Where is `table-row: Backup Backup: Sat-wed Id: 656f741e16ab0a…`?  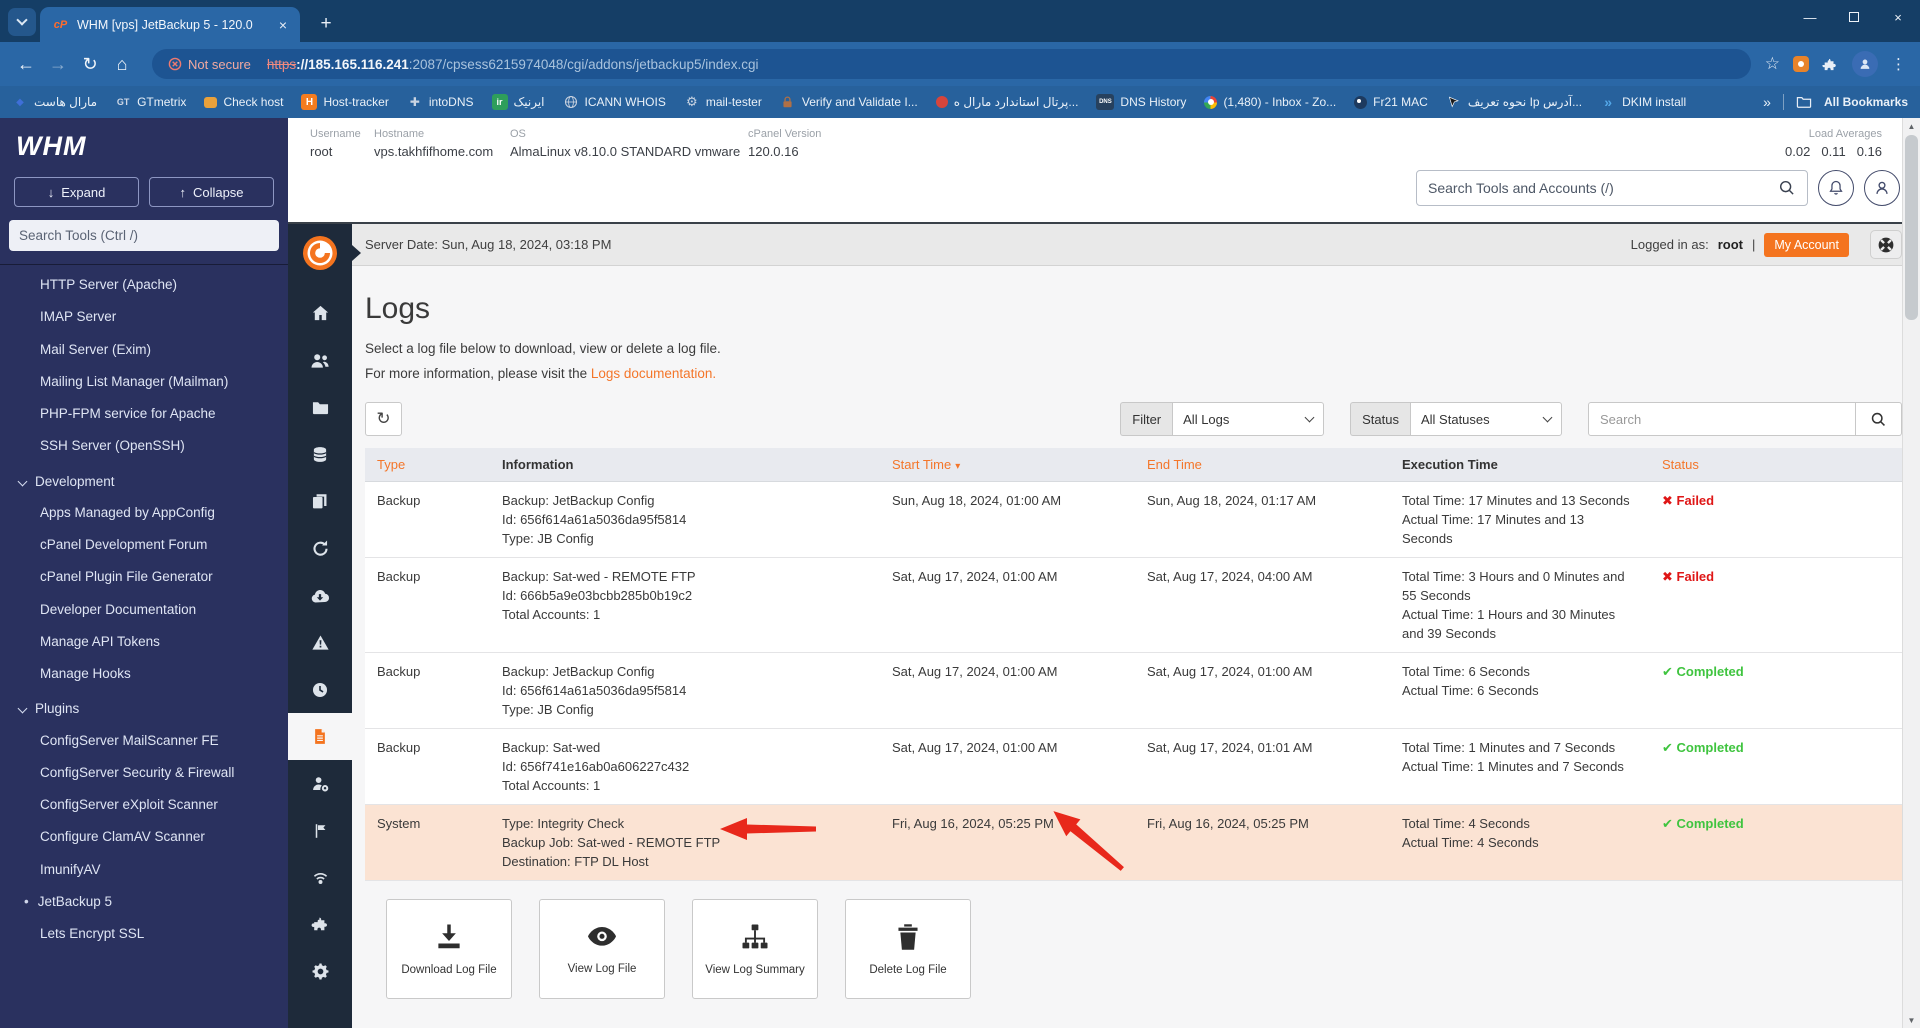
table-row: Backup Backup: Sat-wed Id: 656f741e16ab0a… is located at coordinates (1133, 767).